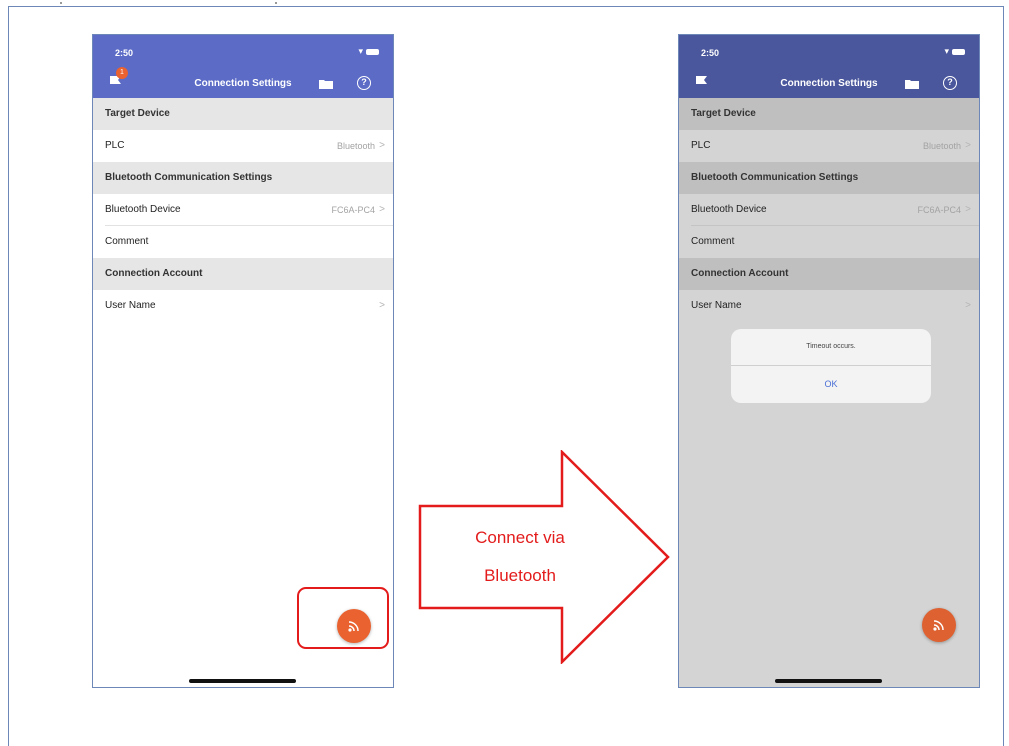 Image resolution: width=1009 pixels, height=746 pixels. Describe the element at coordinates (243, 66) in the screenshot. I see `nav-bar: 2:50 ▾ 1 Connection Settings ?` at that location.